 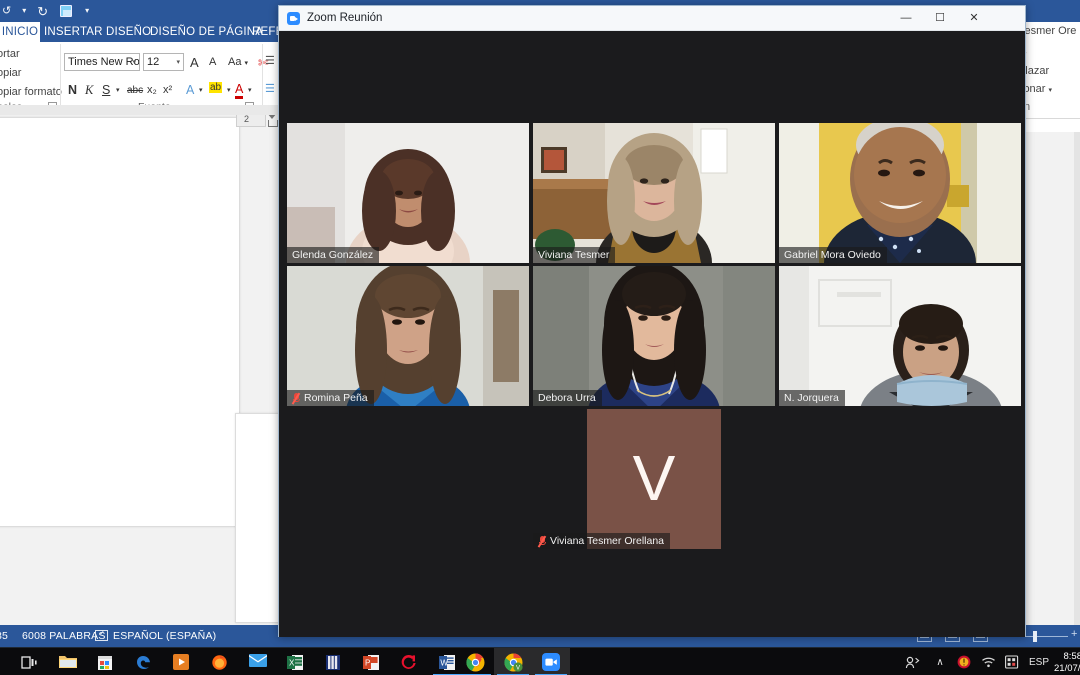 What do you see at coordinates (940, 661) in the screenshot?
I see `show-hidden-icons-button: ∧` at bounding box center [940, 661].